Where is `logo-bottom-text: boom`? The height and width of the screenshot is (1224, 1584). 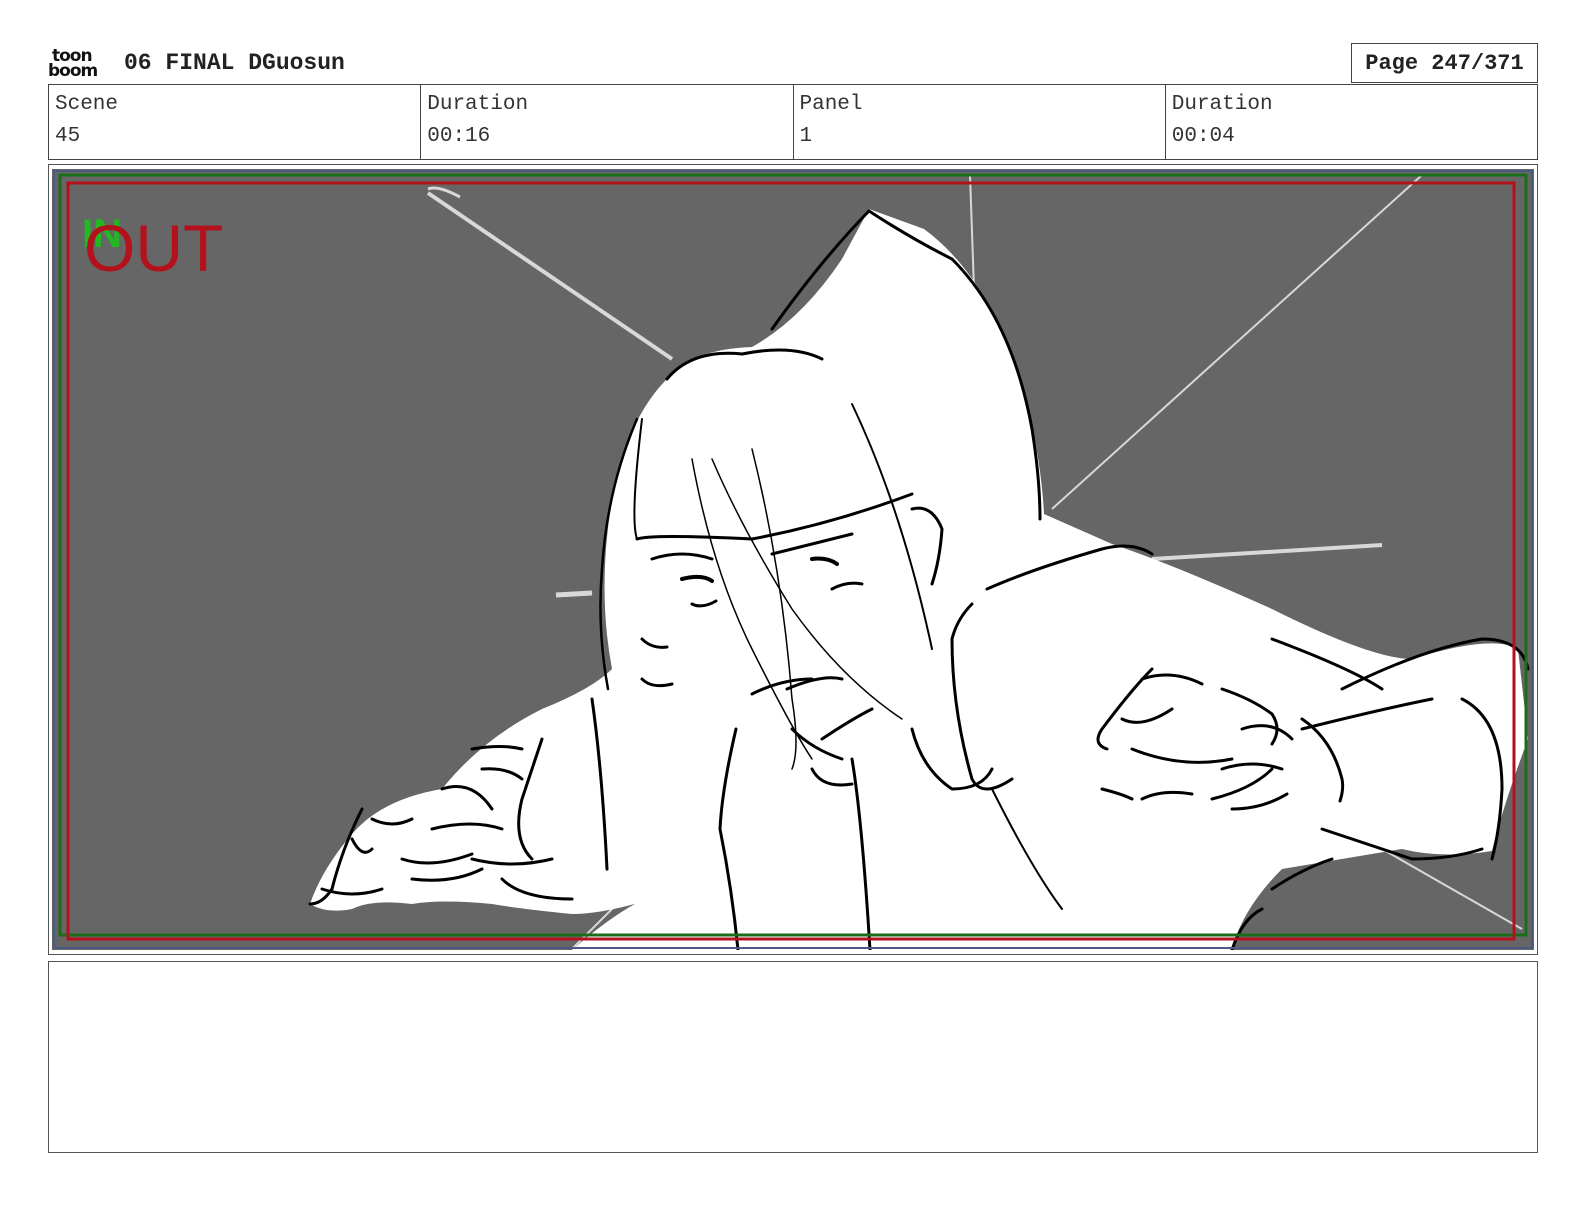
logo-bottom-text: boom is located at coordinates (73, 71).